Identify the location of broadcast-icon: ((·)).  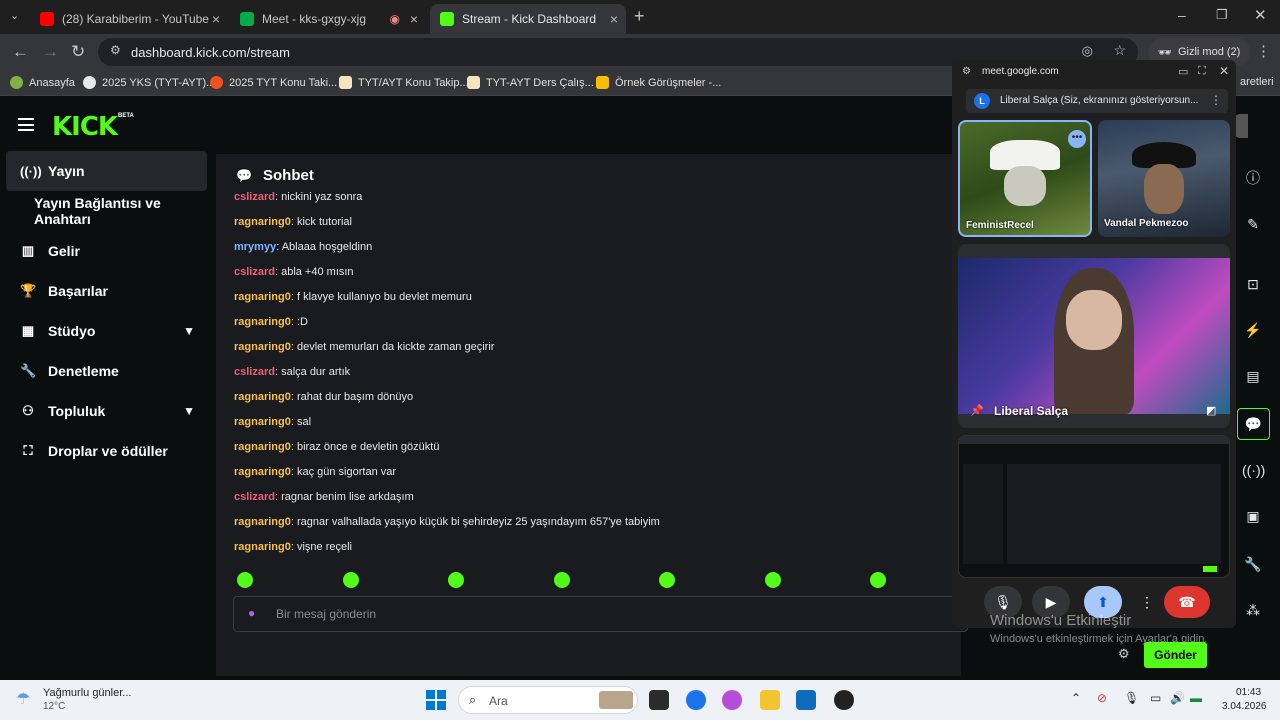
(1253, 470).